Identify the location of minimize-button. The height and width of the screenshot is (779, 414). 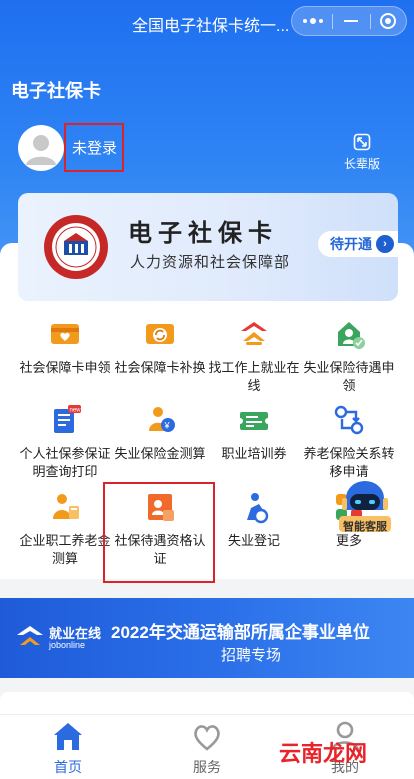
(351, 21).